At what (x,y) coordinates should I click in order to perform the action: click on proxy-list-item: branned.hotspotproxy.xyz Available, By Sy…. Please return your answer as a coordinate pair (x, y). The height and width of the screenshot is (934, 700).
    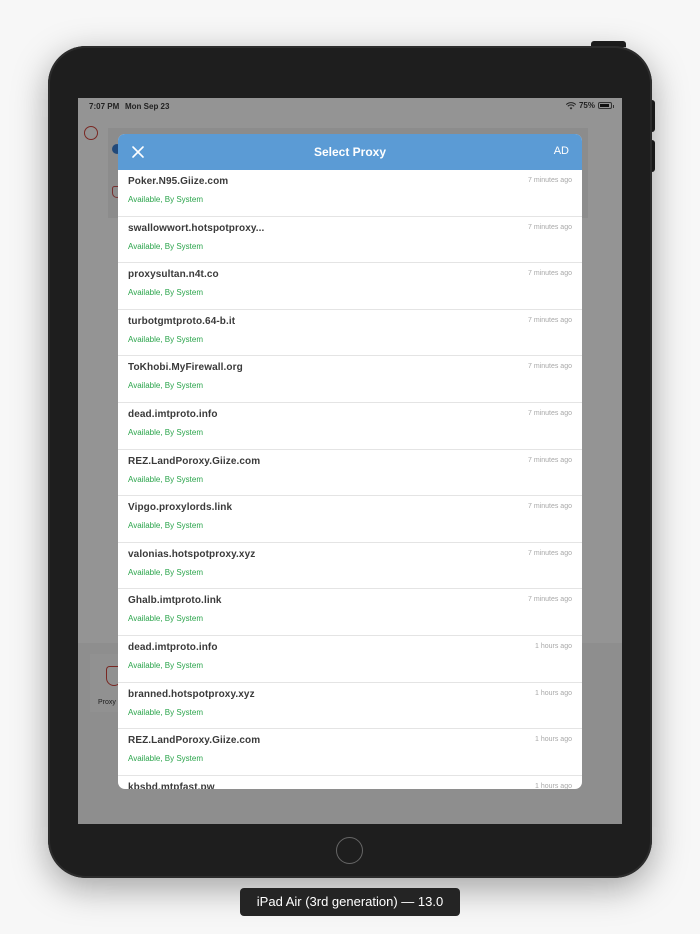
    Looking at the image, I should click on (350, 706).